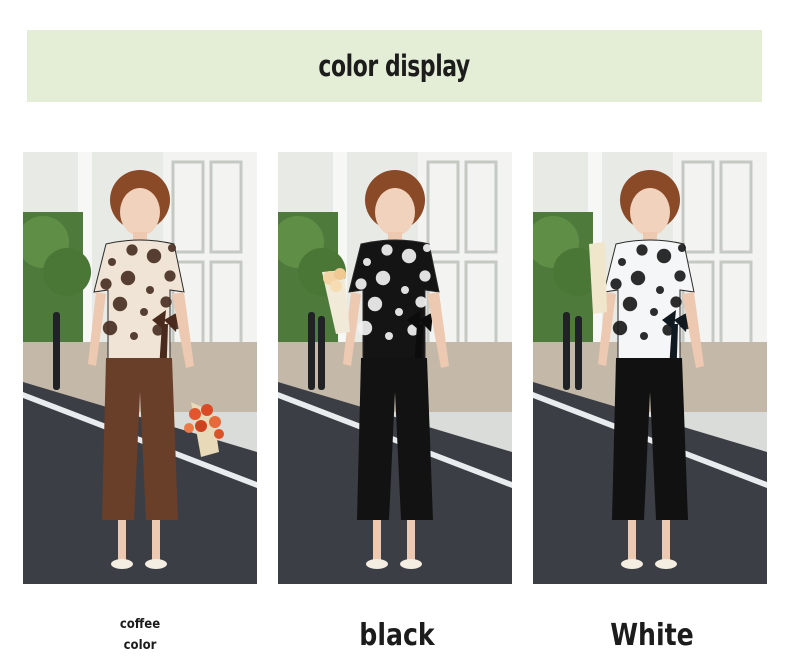 This screenshot has height=656, width=790. I want to click on caption-coffee: coffee color, so click(140, 635).